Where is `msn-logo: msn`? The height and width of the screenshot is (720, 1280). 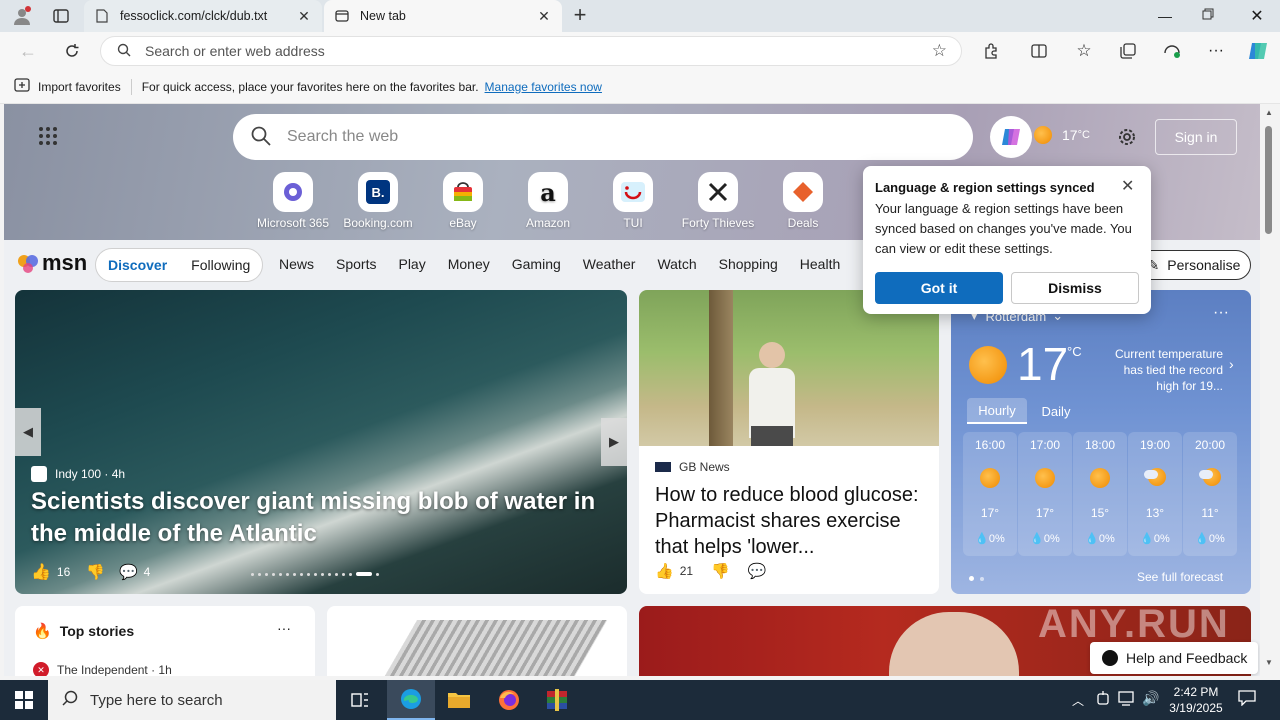
msn-logo: msn is located at coordinates (51, 263).